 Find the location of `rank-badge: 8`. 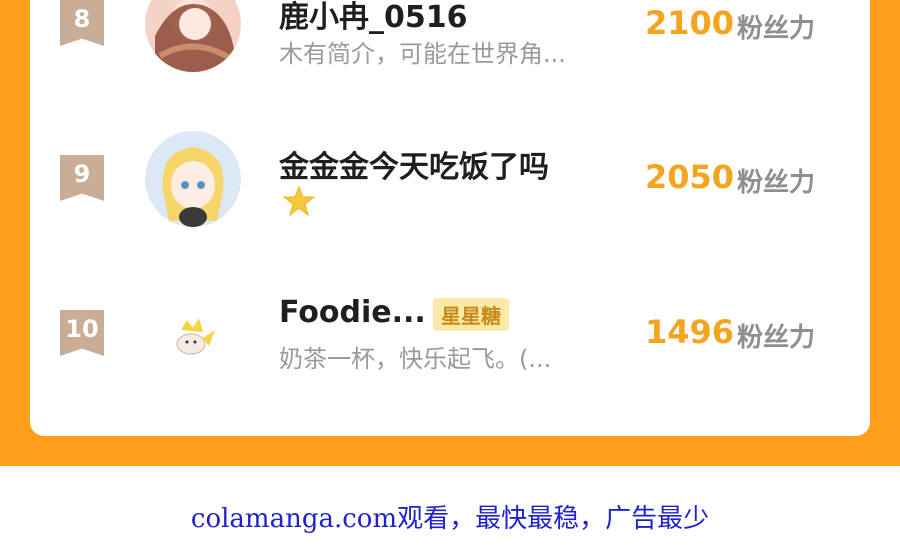

rank-badge: 8 is located at coordinates (82, 23).